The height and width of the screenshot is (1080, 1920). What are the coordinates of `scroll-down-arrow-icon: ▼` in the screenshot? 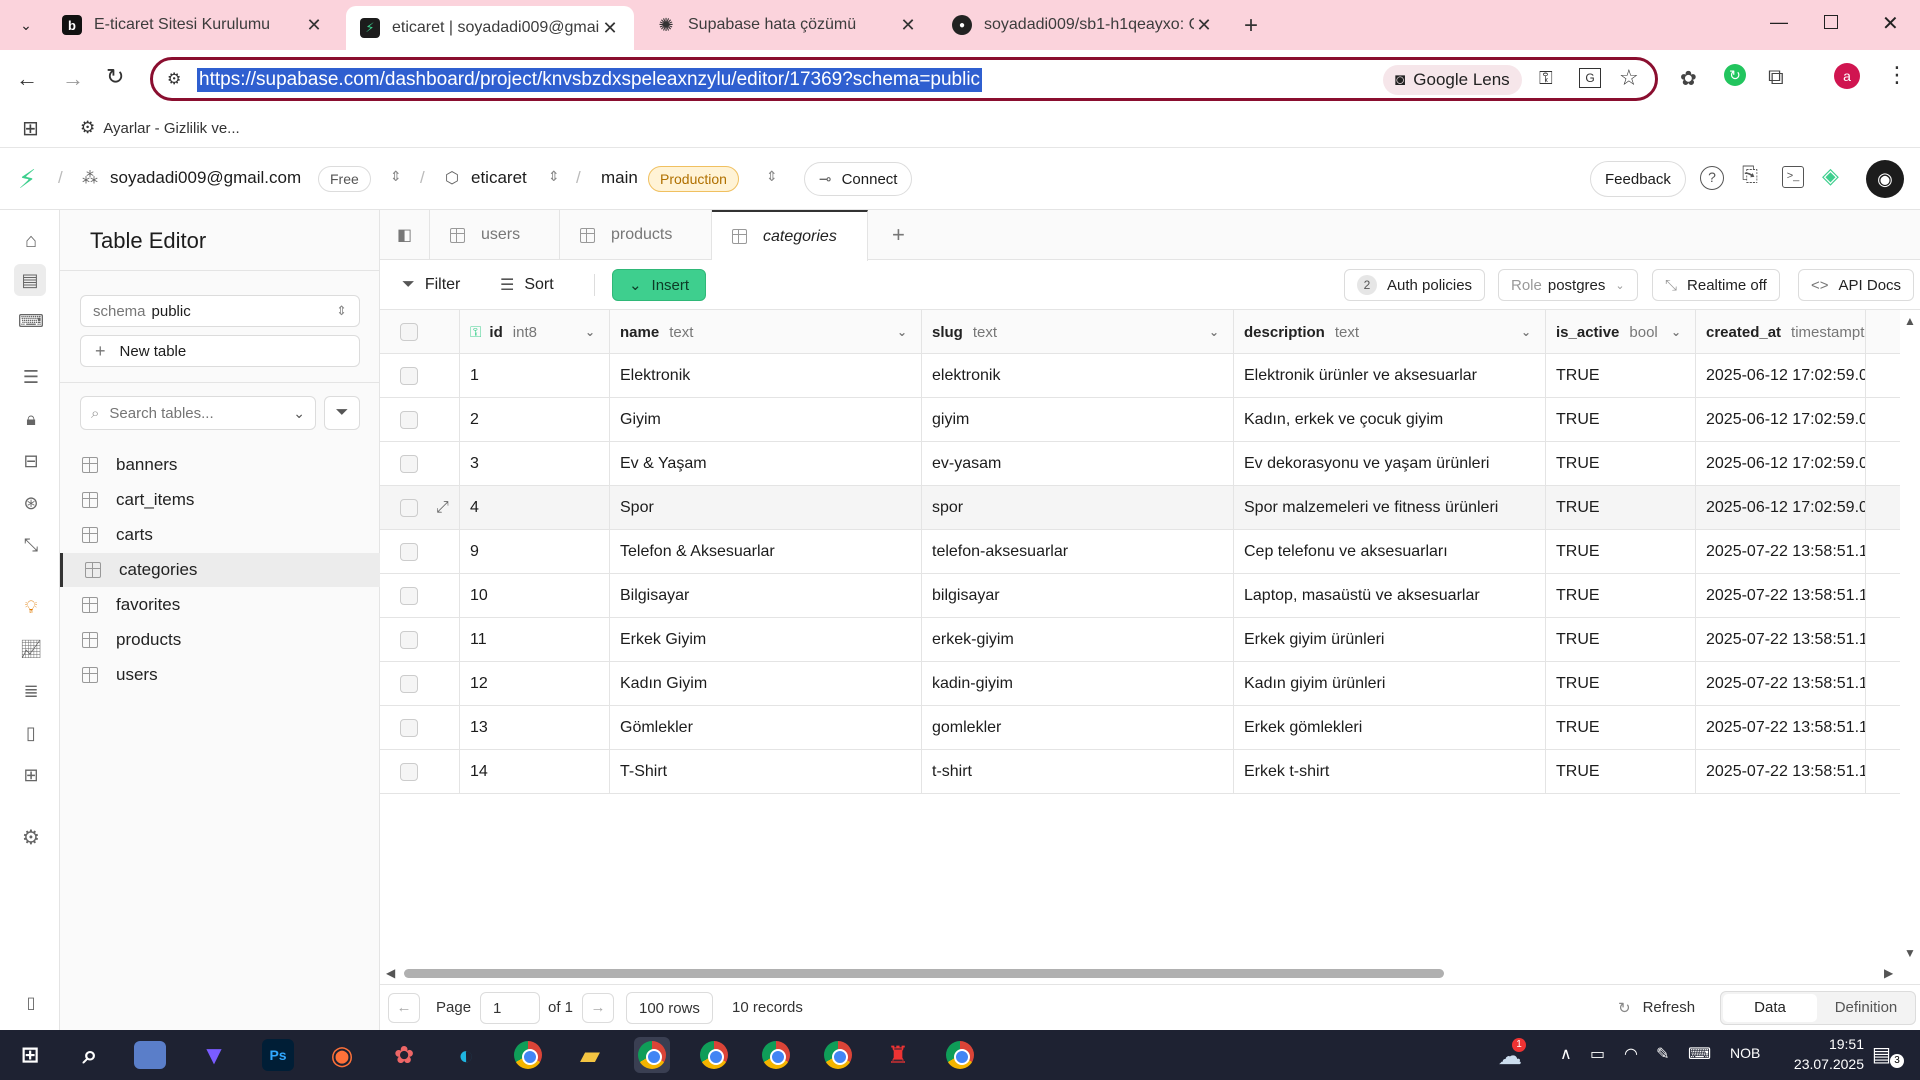 It's located at (1910, 953).